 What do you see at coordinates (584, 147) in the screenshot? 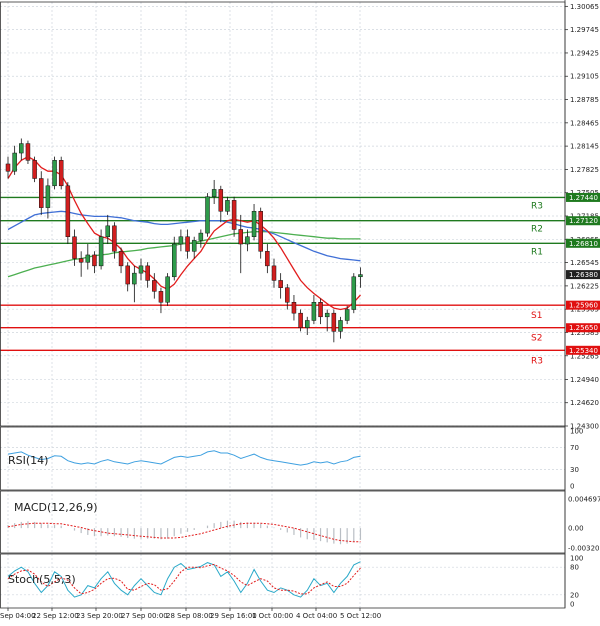
I see `price-tick-label: 1.28145` at bounding box center [584, 147].